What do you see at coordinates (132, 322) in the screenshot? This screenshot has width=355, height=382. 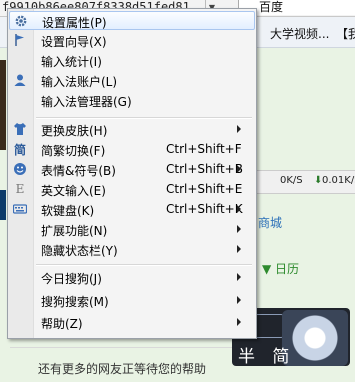 I see `menu-item-help: 帮助(Z)` at bounding box center [132, 322].